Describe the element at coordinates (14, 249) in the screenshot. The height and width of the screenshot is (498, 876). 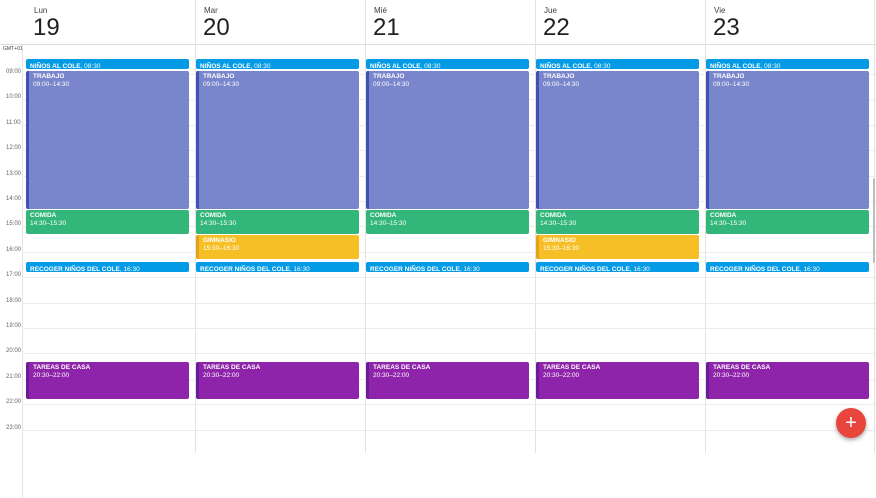
I see `hour-label: 16:00` at that location.